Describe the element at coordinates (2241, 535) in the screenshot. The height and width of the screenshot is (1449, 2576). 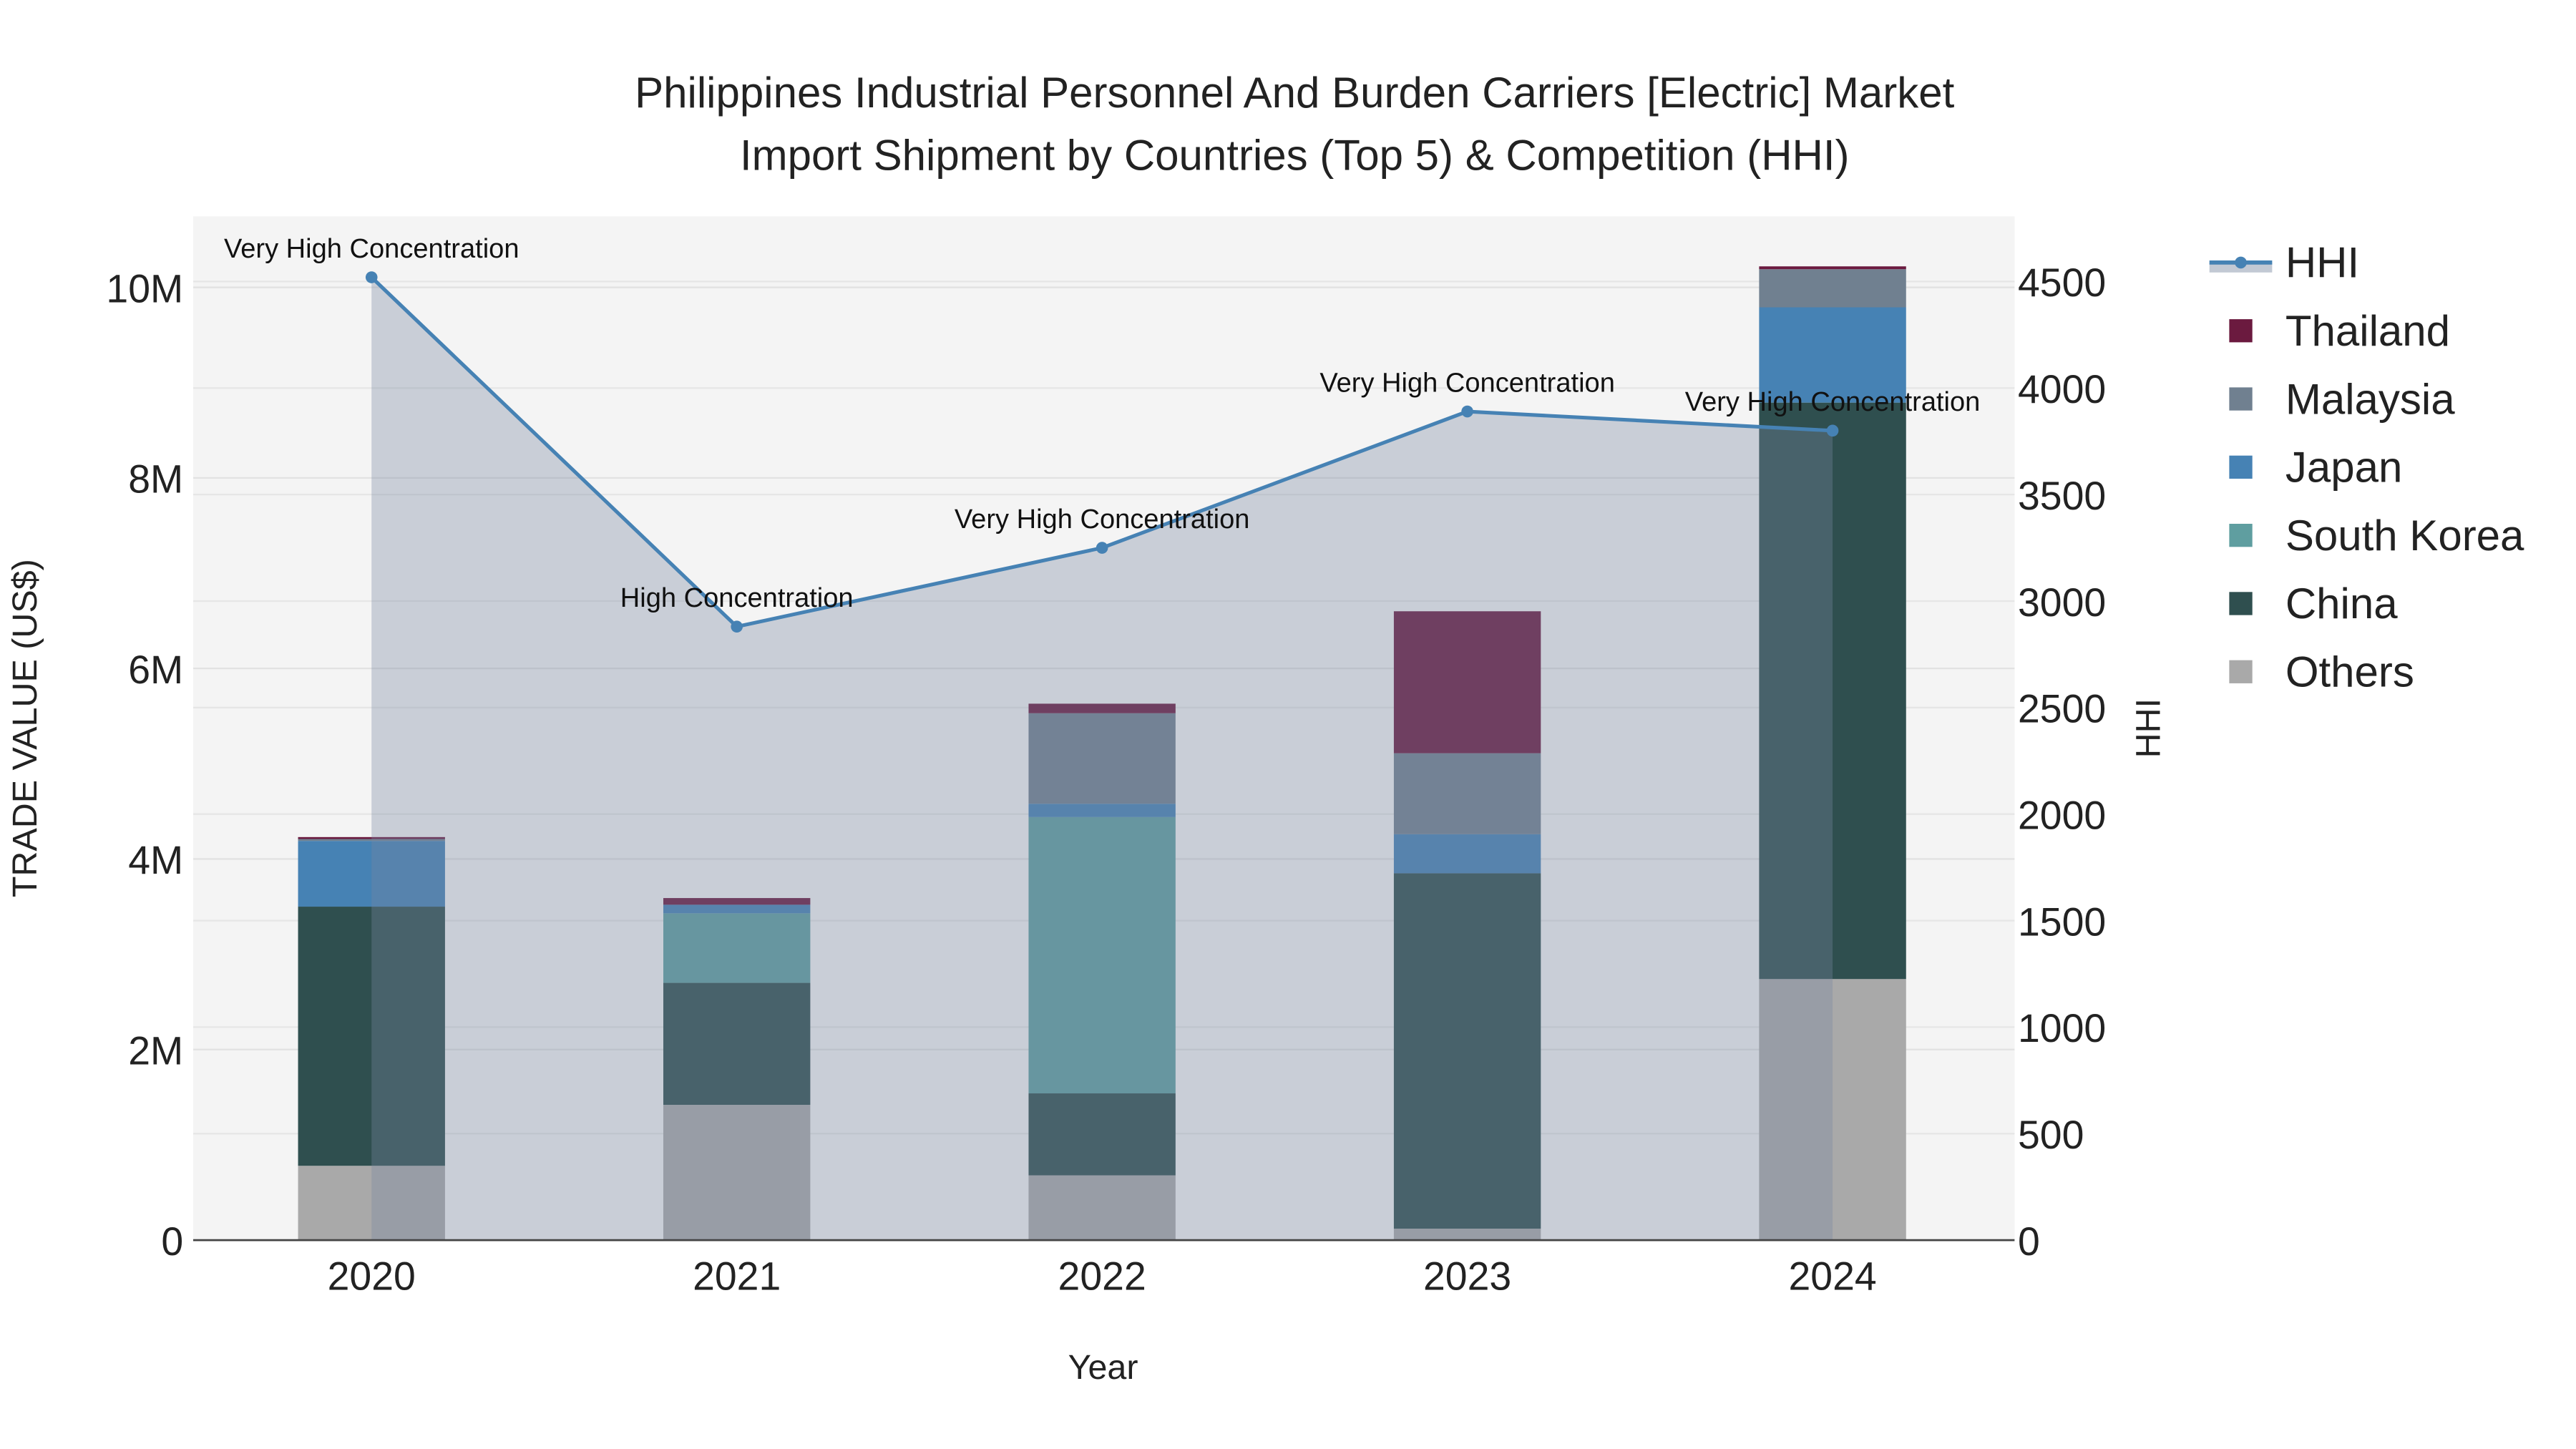
I see `legend-swatch-south-korea` at that location.